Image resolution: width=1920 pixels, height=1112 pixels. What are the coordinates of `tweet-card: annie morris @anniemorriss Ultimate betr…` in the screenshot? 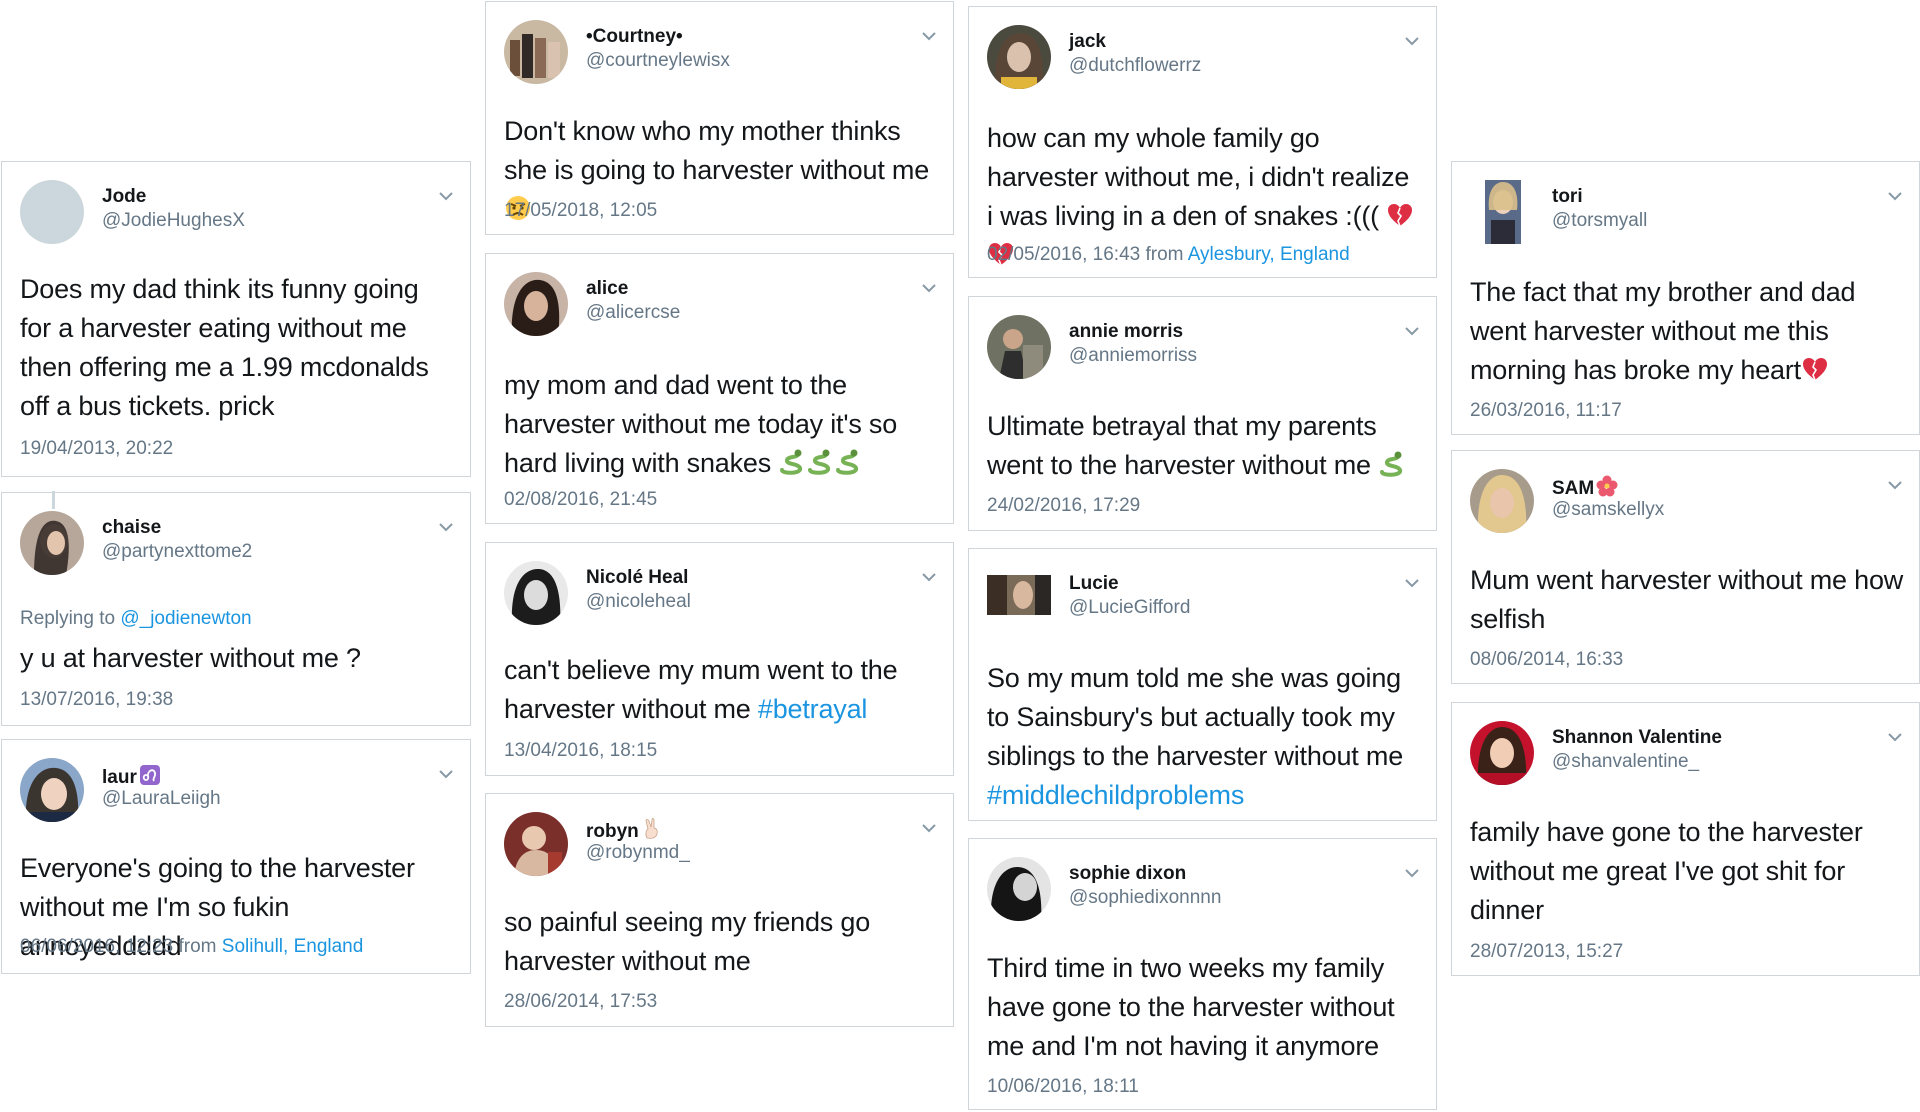 It's located at (1202, 413).